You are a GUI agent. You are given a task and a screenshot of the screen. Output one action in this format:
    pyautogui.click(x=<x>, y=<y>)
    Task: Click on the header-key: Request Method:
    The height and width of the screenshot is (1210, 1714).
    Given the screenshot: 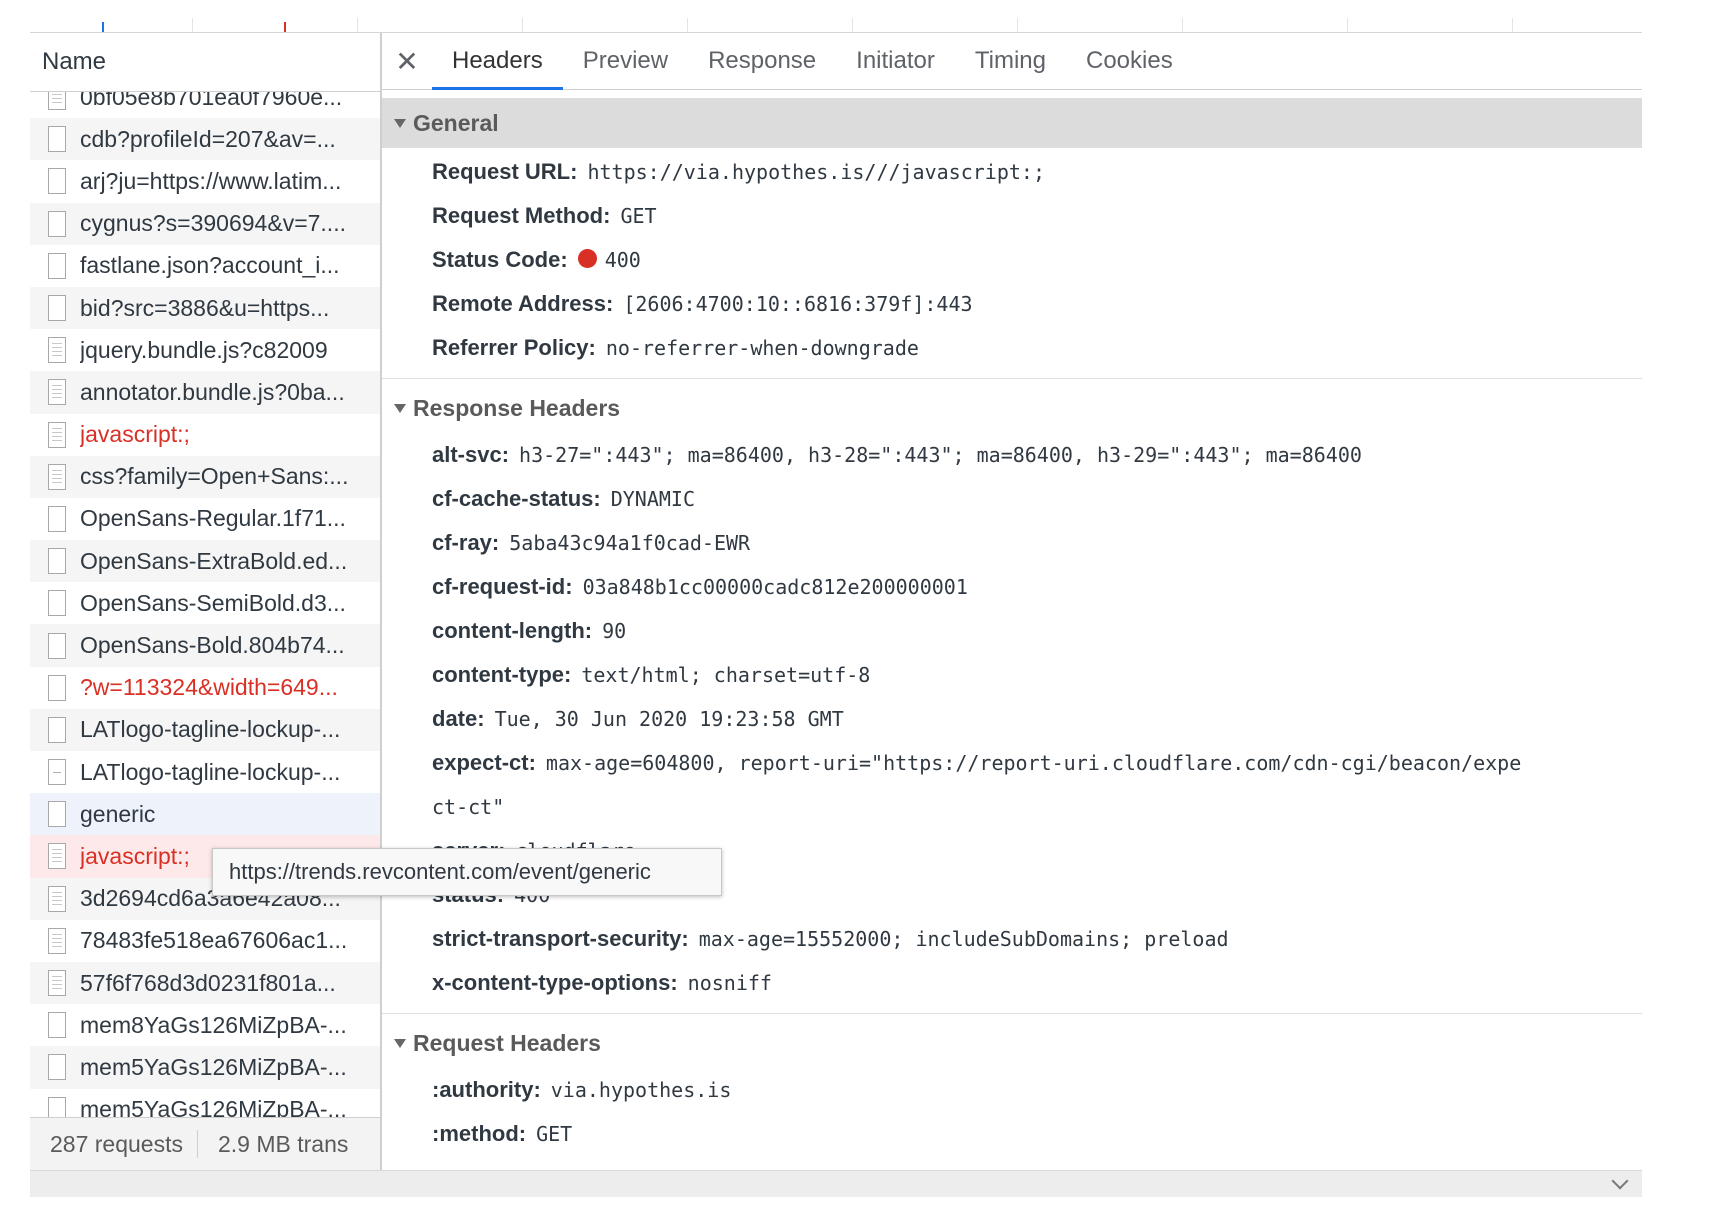 What is the action you would take?
    pyautogui.click(x=521, y=215)
    